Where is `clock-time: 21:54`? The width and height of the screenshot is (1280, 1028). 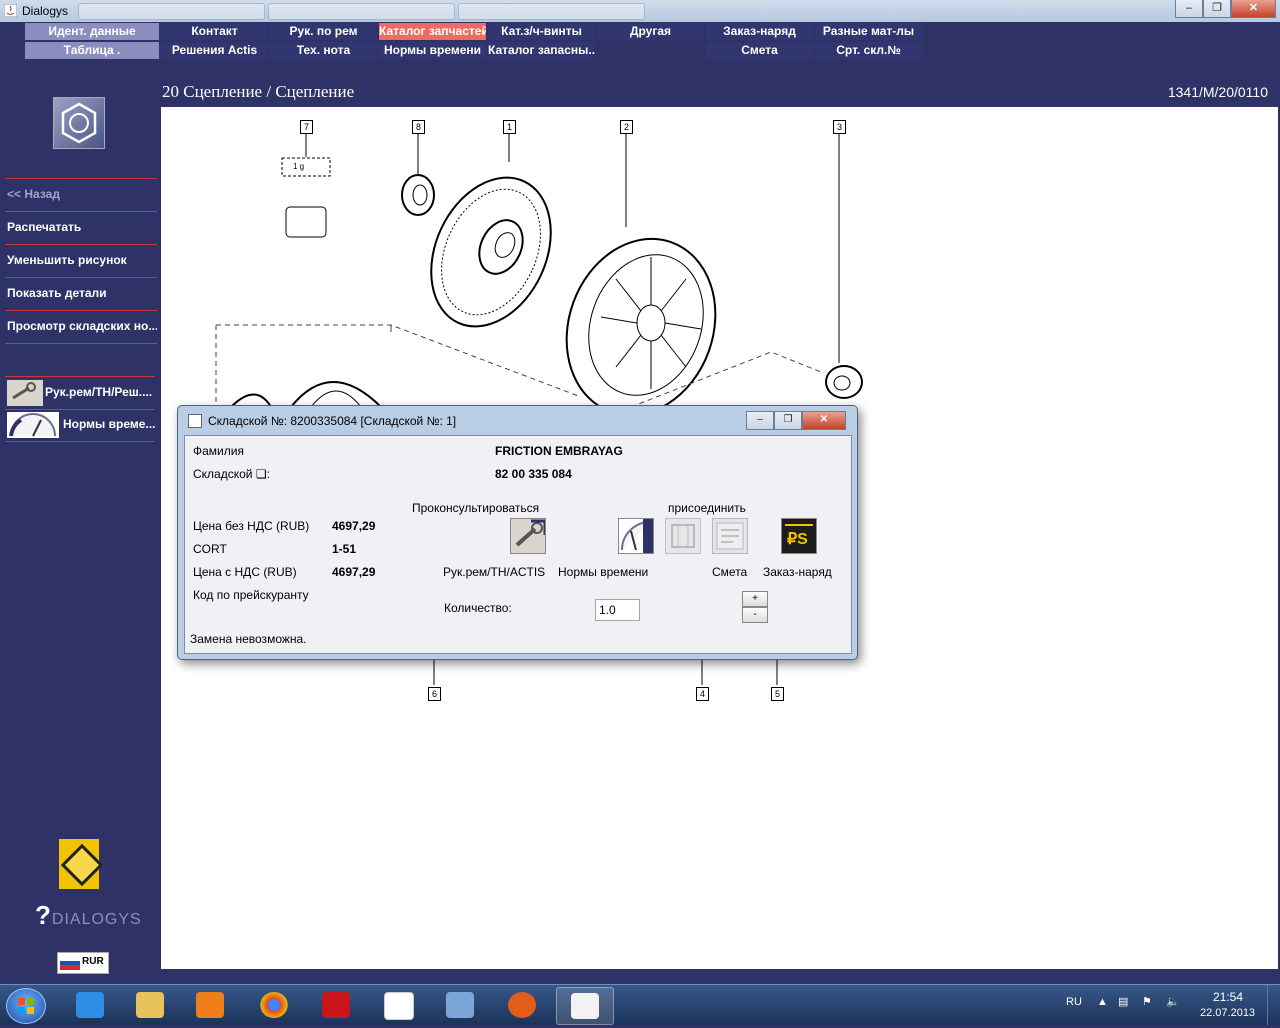 clock-time: 21:54 is located at coordinates (1228, 997).